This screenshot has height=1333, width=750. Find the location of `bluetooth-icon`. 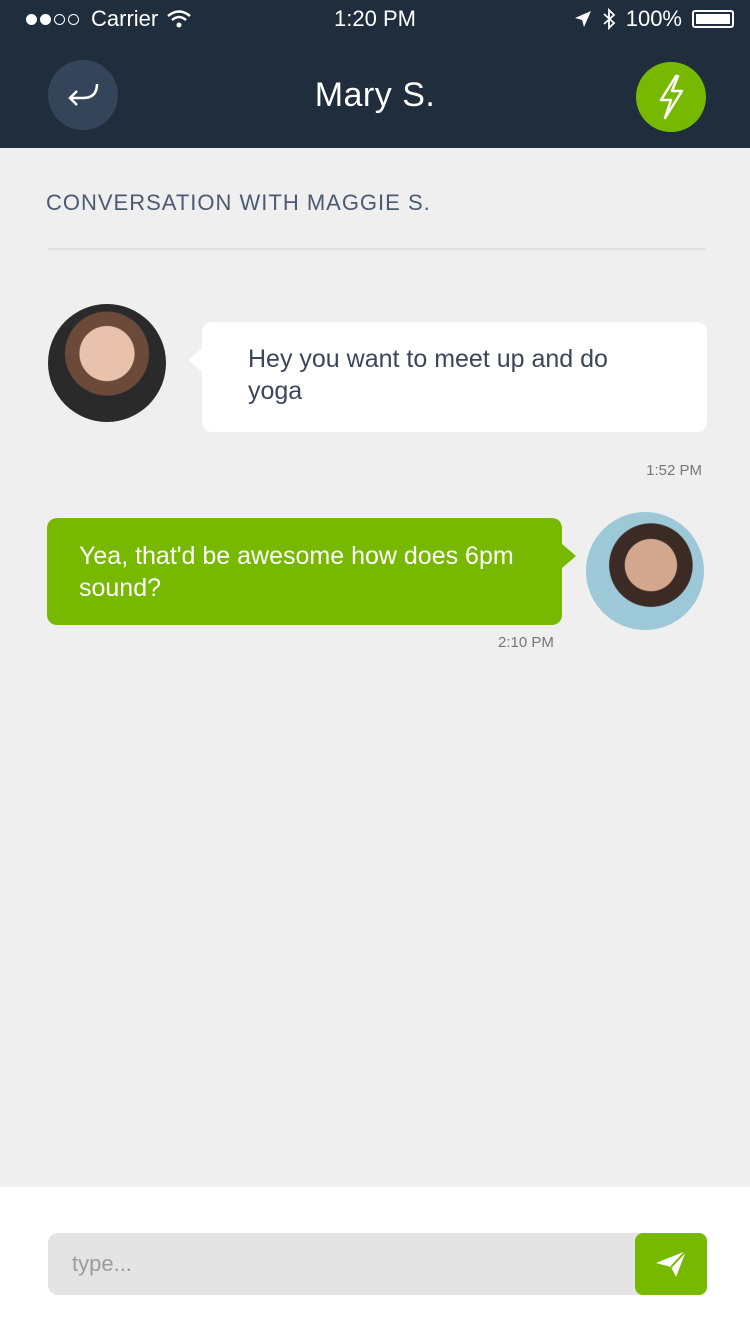

bluetooth-icon is located at coordinates (609, 19).